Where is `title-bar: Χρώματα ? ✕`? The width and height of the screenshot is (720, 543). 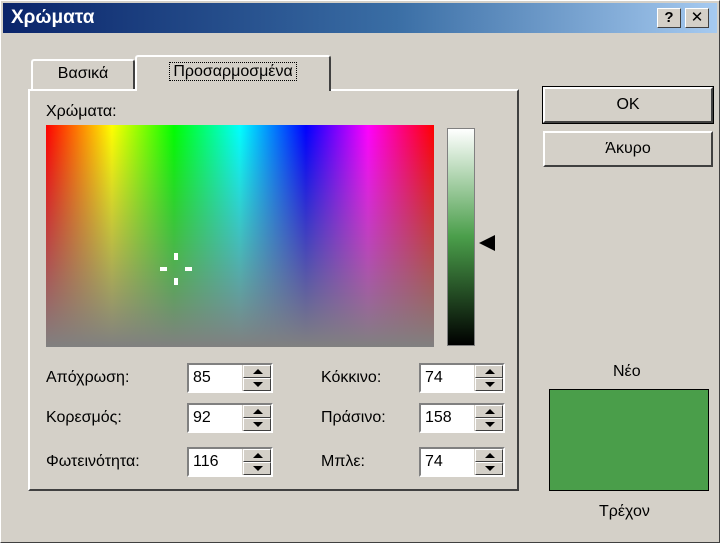
title-bar: Χρώματα ? ✕ is located at coordinates (360, 18).